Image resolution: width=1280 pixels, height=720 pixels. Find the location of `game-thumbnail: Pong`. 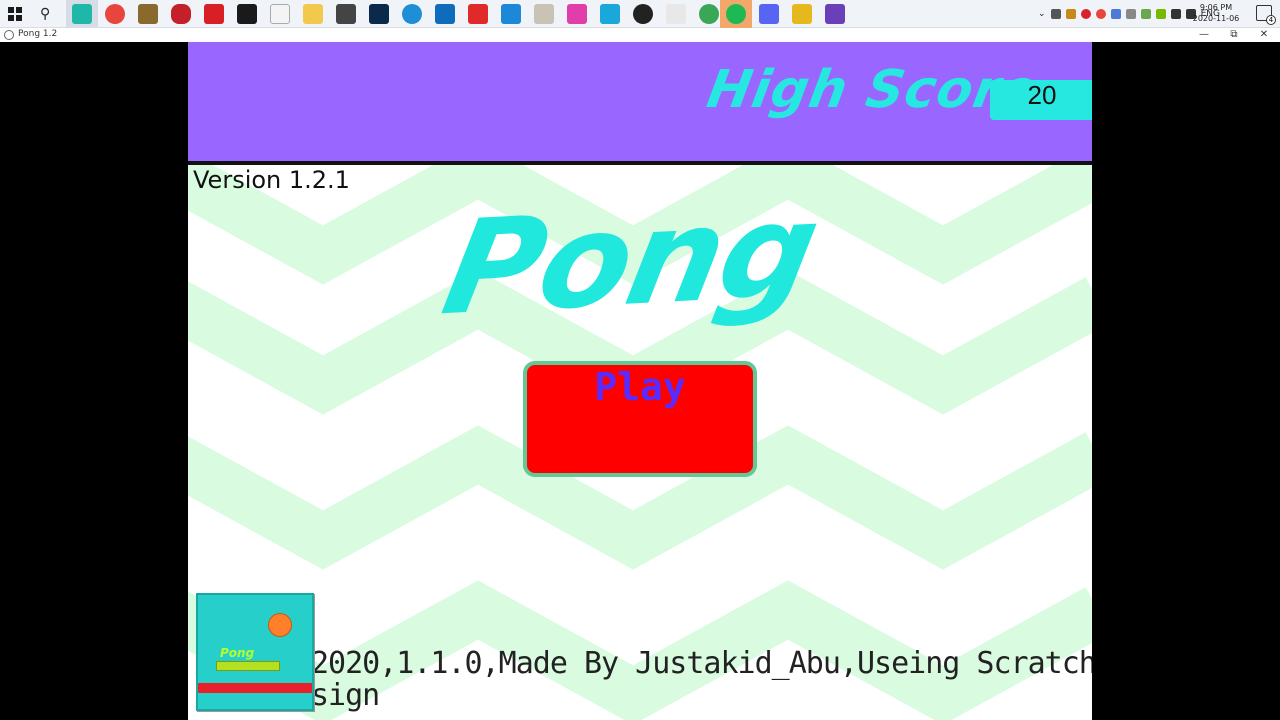

game-thumbnail: Pong is located at coordinates (255, 652).